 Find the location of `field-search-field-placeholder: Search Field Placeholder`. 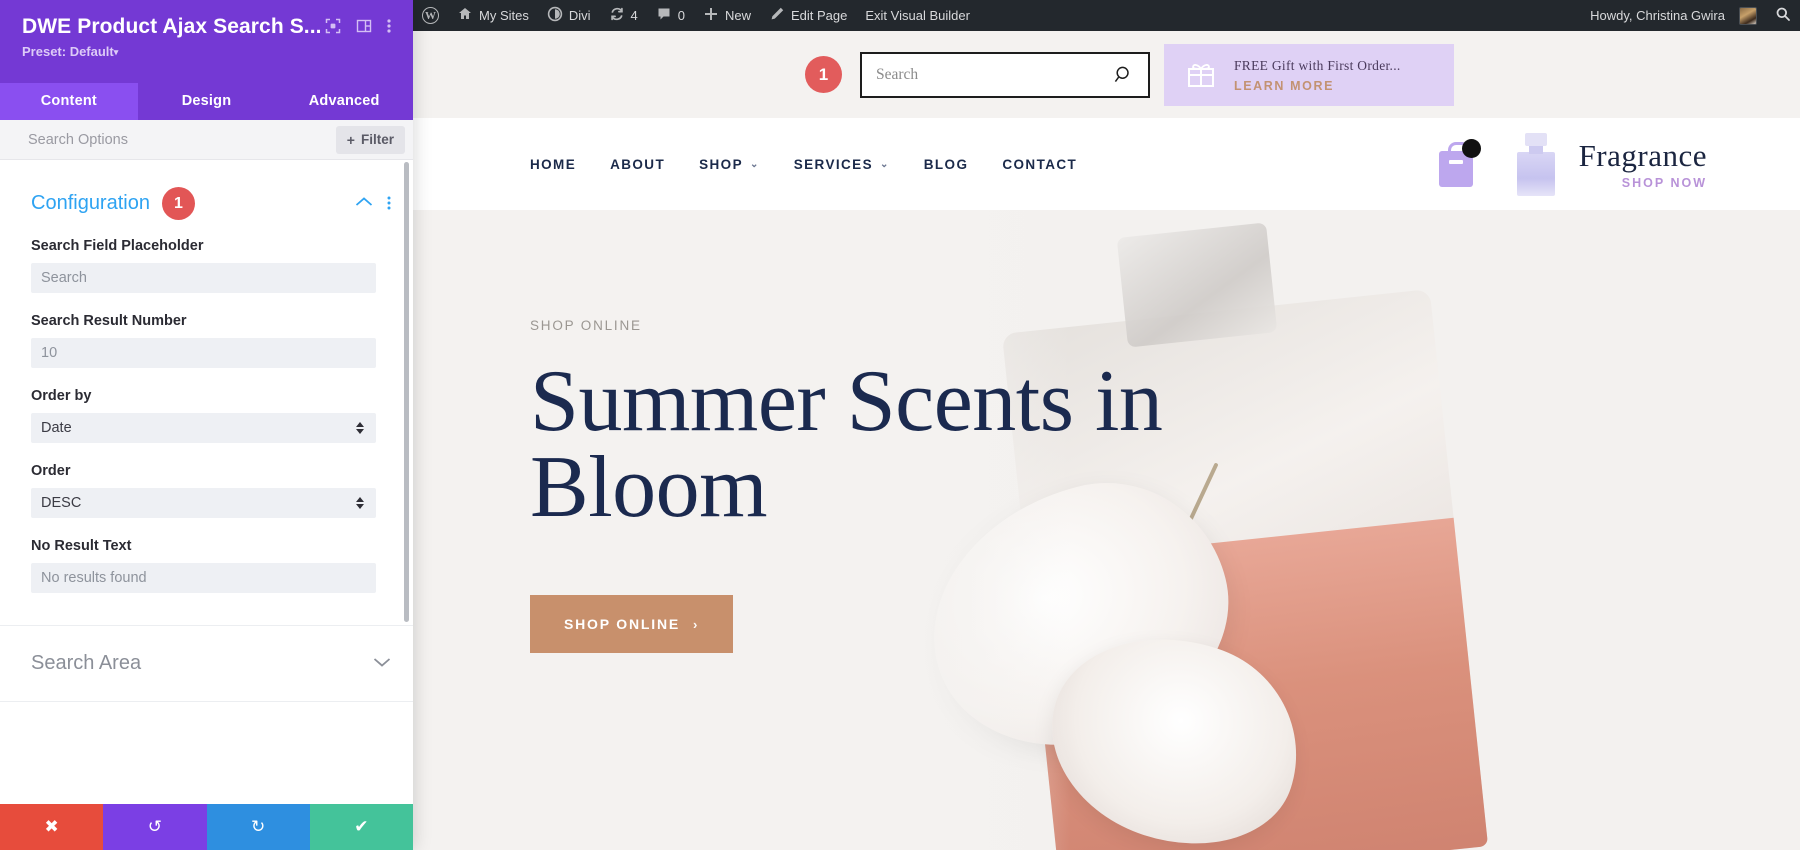

field-search-field-placeholder: Search Field Placeholder is located at coordinates (206, 275).